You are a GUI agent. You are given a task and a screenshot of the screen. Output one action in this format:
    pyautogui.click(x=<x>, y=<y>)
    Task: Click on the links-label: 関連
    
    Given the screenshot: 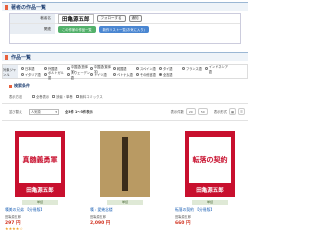 What is the action you would take?
    pyautogui.click(x=32, y=29)
    